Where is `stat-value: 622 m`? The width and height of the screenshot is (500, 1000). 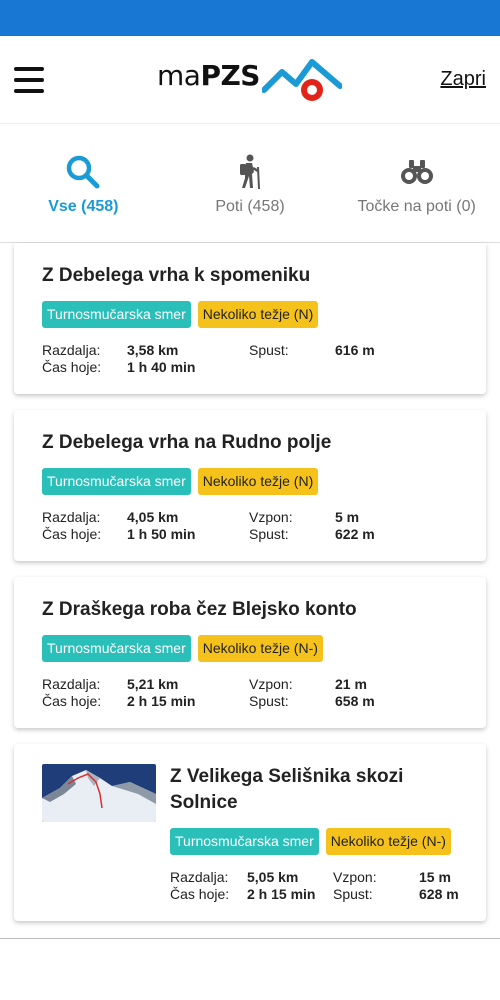
stat-value: 622 m is located at coordinates (355, 534).